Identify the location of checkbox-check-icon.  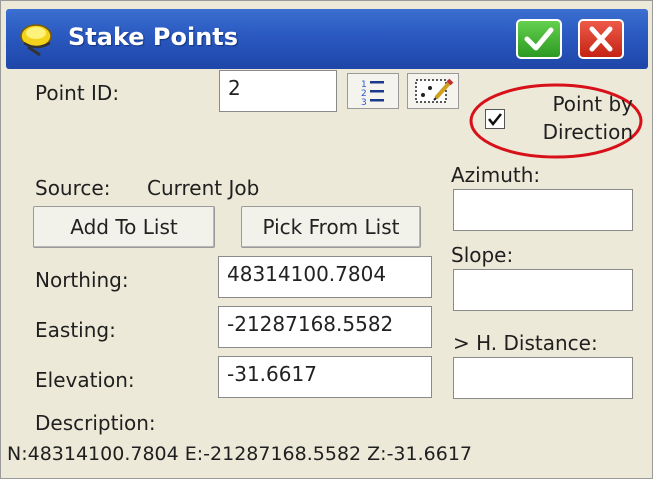
(495, 120).